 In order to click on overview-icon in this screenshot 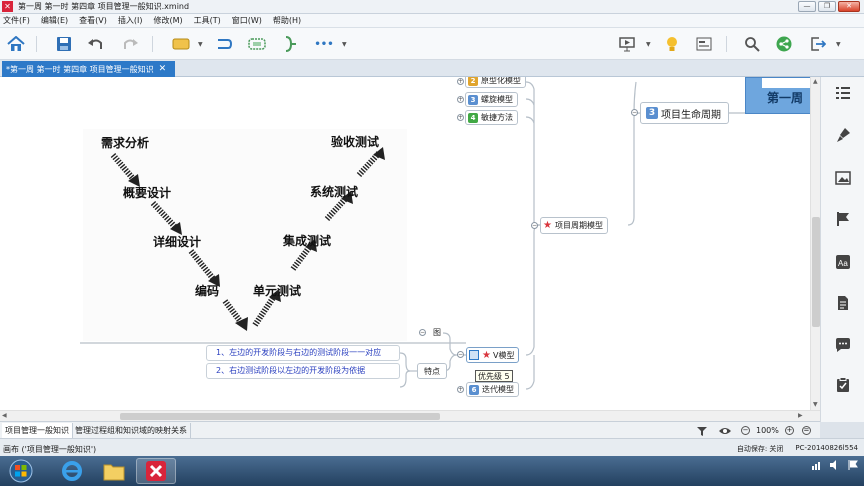, I will do `click(704, 44)`.